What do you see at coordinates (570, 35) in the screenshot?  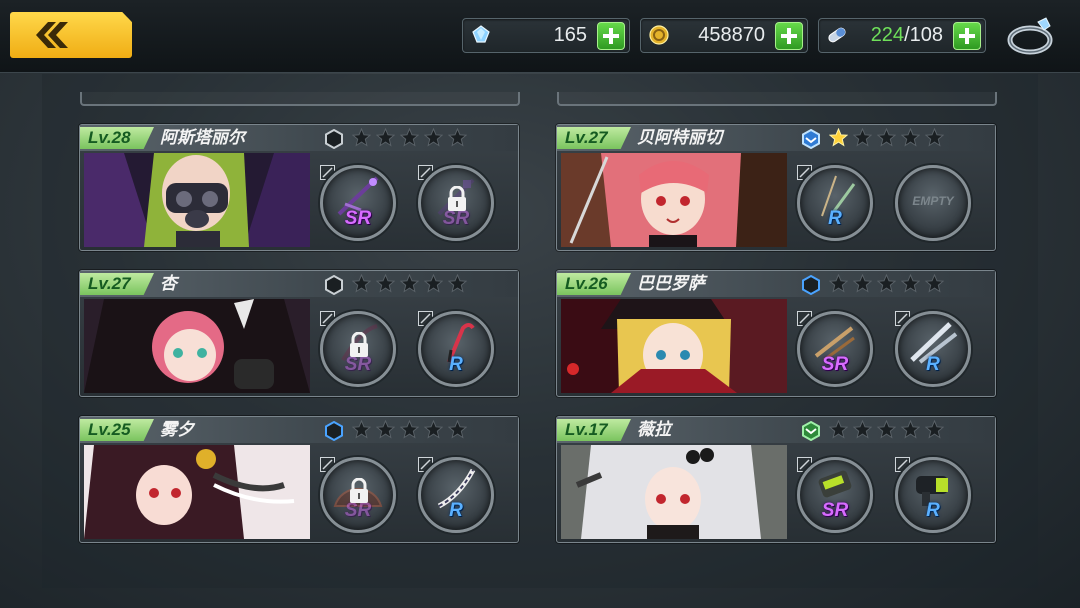 I see `gem-count: 165` at bounding box center [570, 35].